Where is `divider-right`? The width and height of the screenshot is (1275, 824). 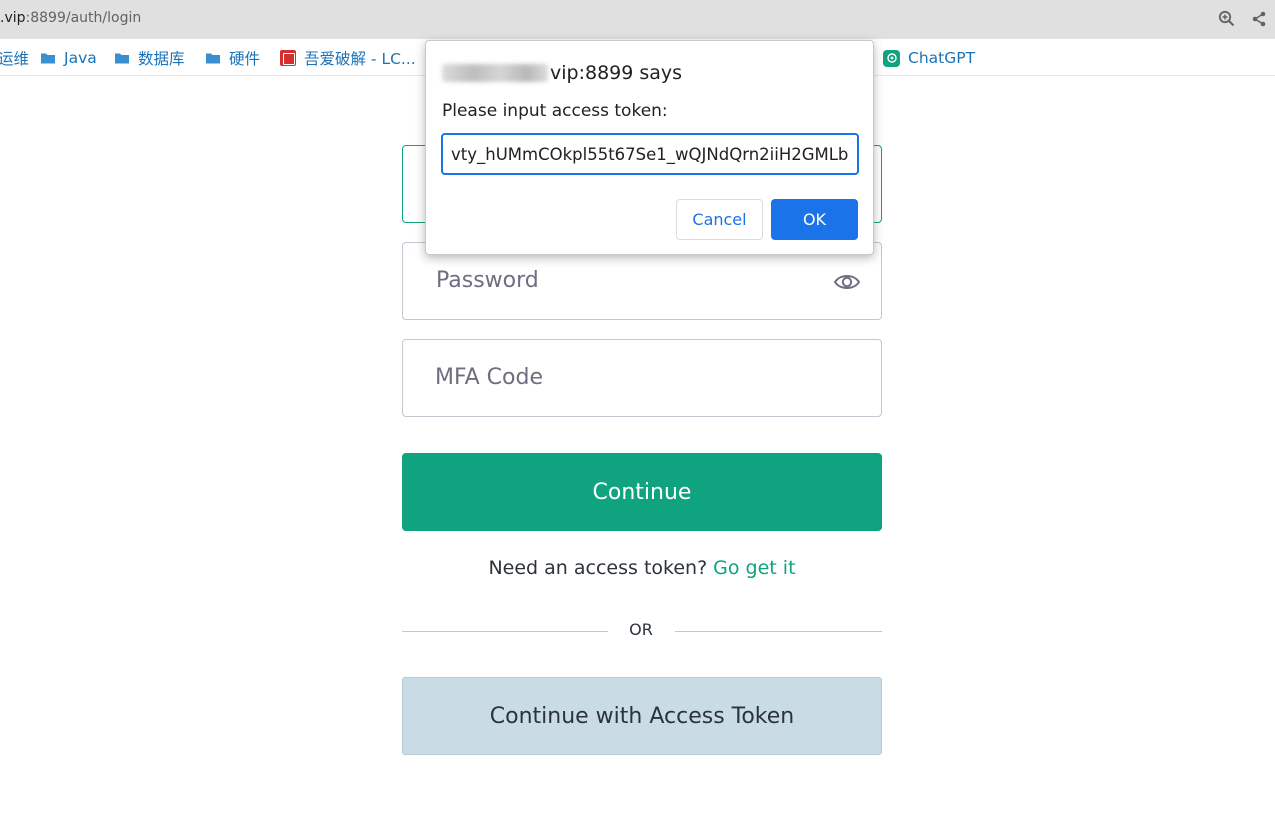 divider-right is located at coordinates (778, 631).